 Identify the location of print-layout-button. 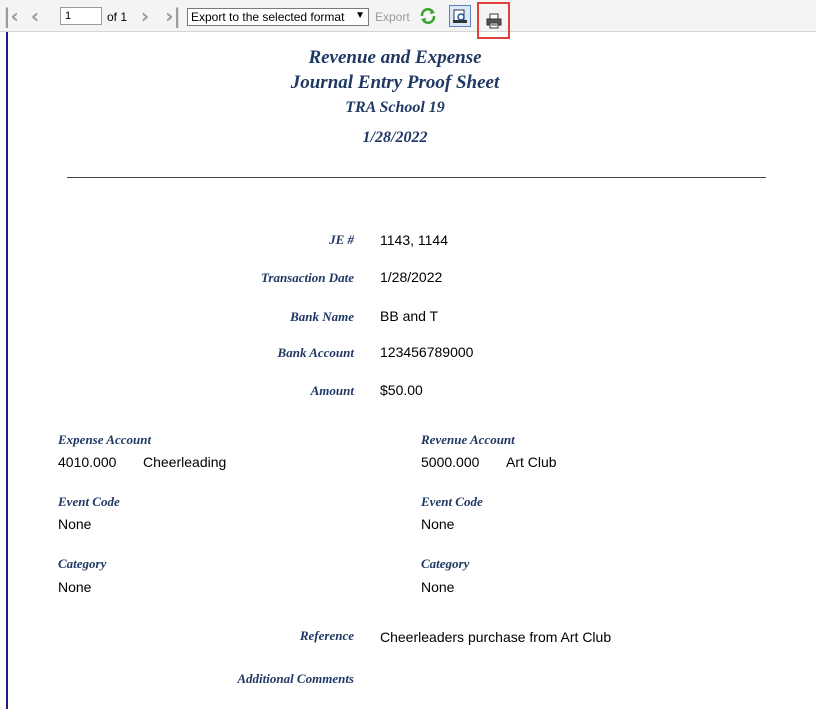
(460, 16).